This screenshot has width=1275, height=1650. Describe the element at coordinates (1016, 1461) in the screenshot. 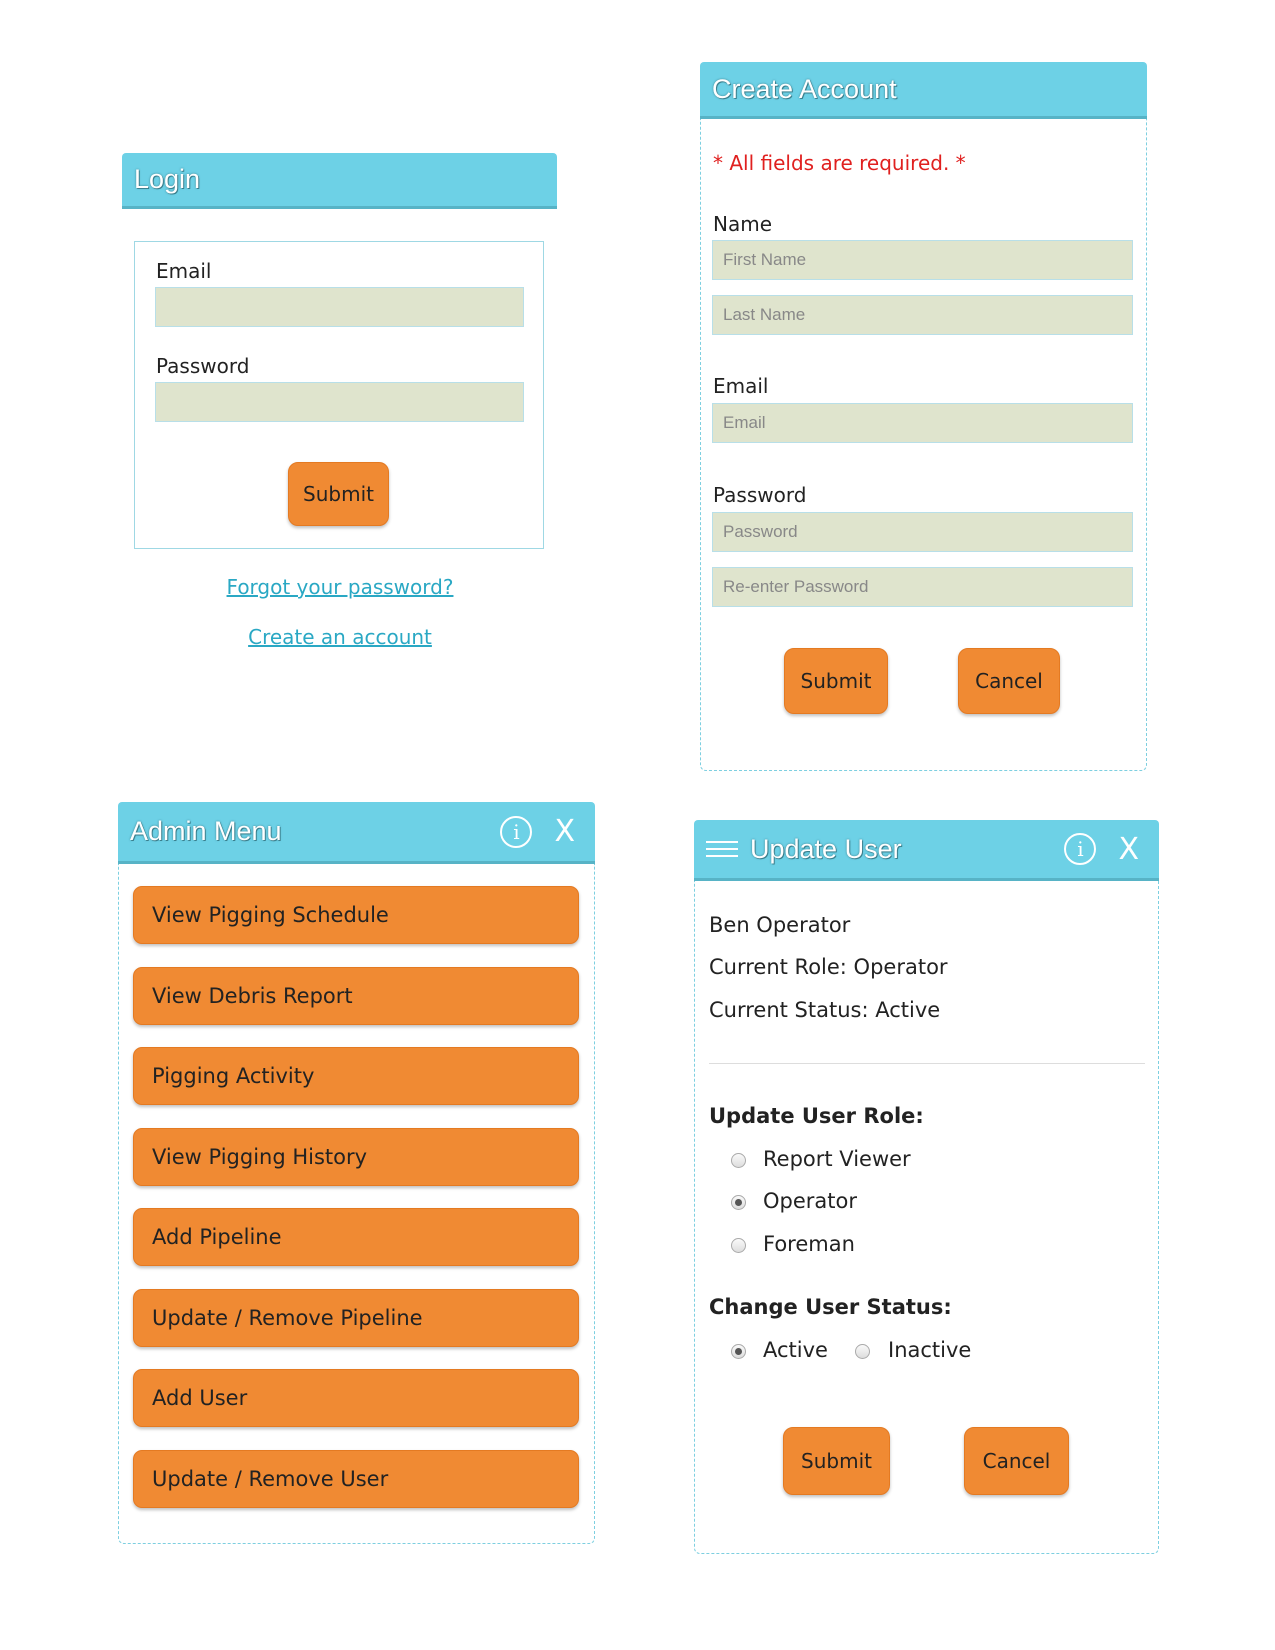

I see `update-cancel-button: Cancel` at that location.